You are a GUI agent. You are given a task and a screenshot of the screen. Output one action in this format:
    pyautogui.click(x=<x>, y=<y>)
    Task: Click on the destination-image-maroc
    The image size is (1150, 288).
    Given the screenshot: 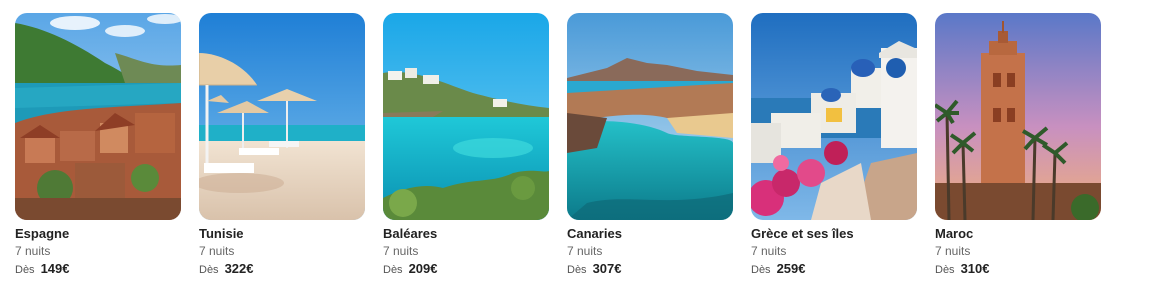 What is the action you would take?
    pyautogui.click(x=1018, y=116)
    